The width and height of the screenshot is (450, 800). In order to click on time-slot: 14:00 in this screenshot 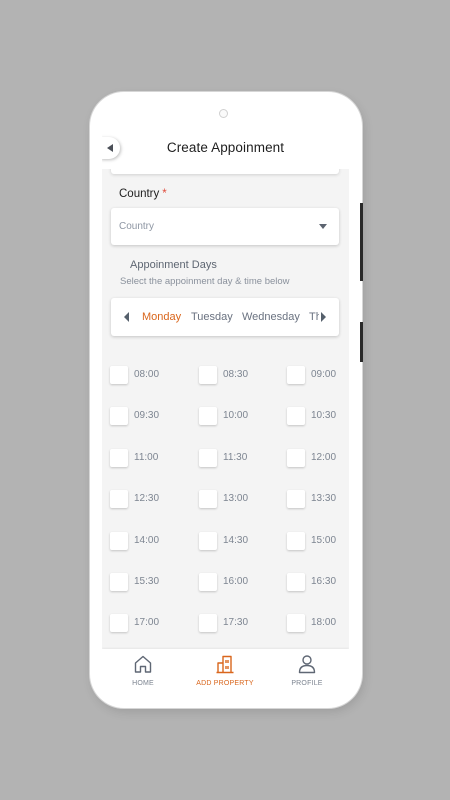, I will do `click(140, 541)`.